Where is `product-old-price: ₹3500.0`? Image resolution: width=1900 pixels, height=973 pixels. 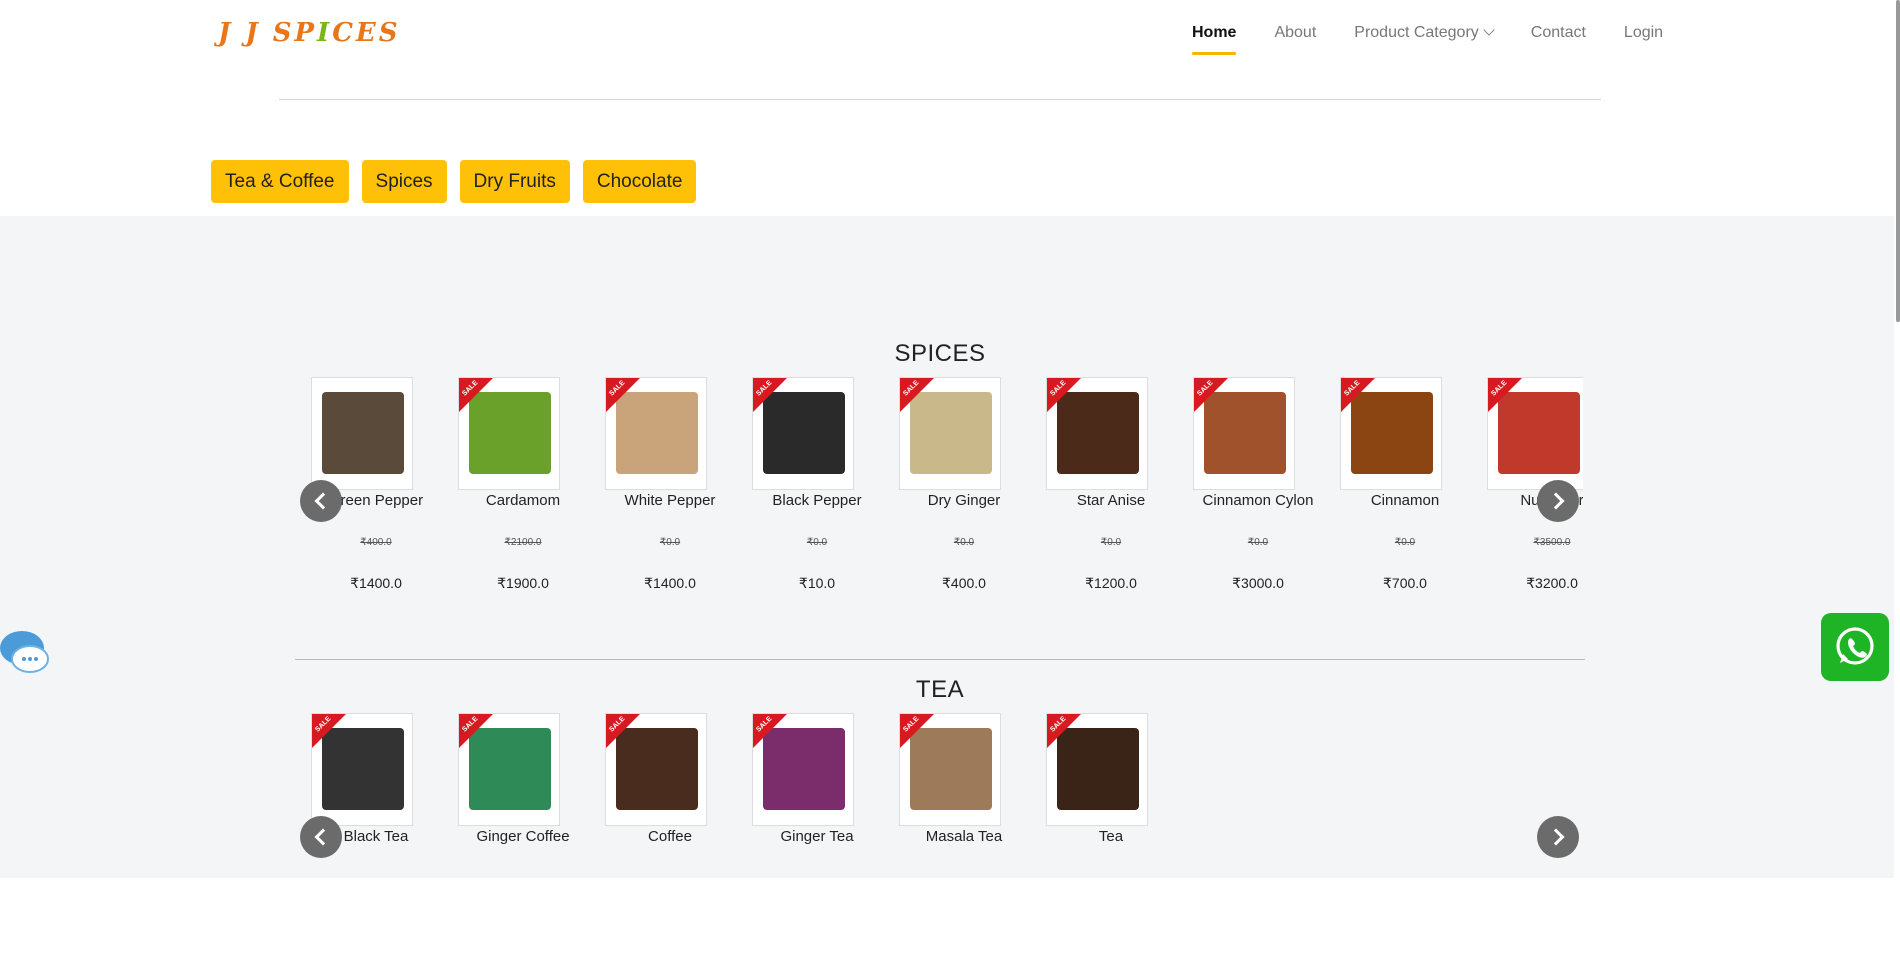
product-old-price: ₹3500.0 is located at coordinates (1552, 542).